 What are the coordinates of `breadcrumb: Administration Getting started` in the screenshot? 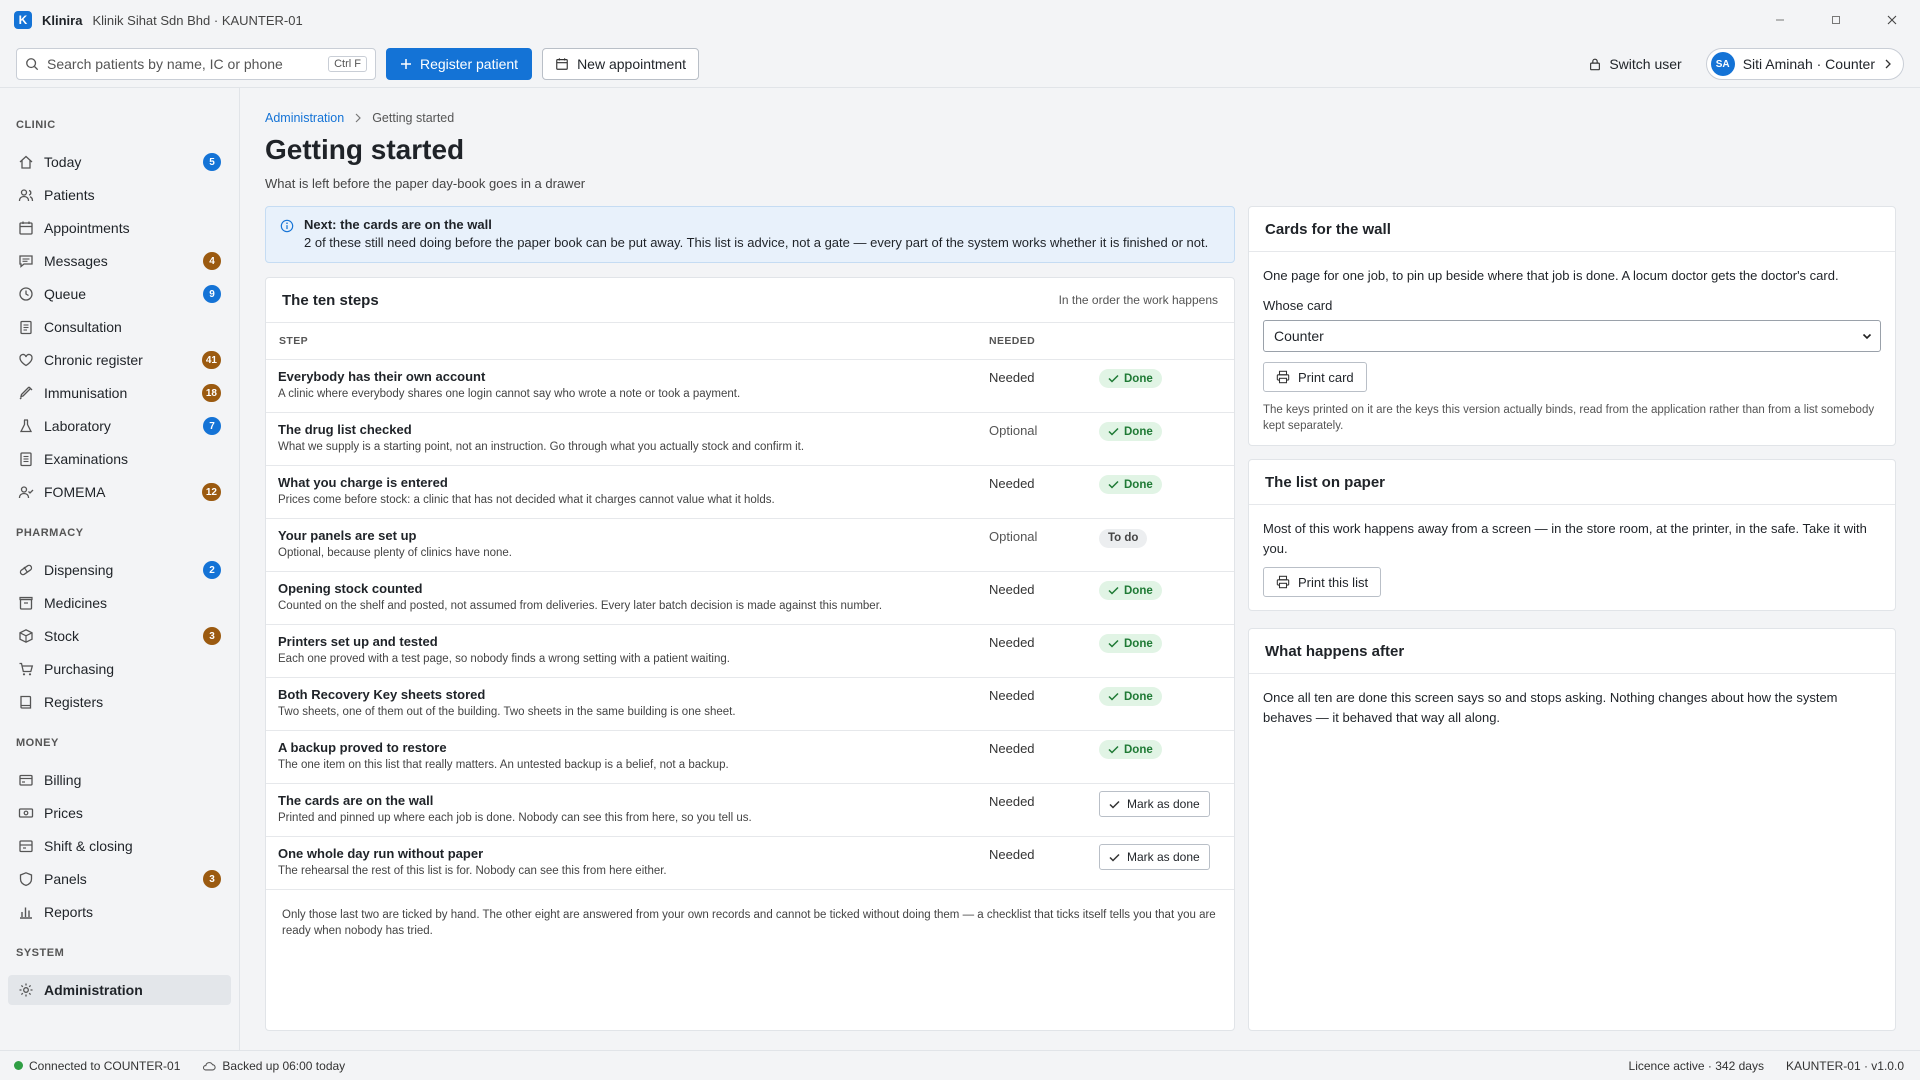 It's located at (359, 118).